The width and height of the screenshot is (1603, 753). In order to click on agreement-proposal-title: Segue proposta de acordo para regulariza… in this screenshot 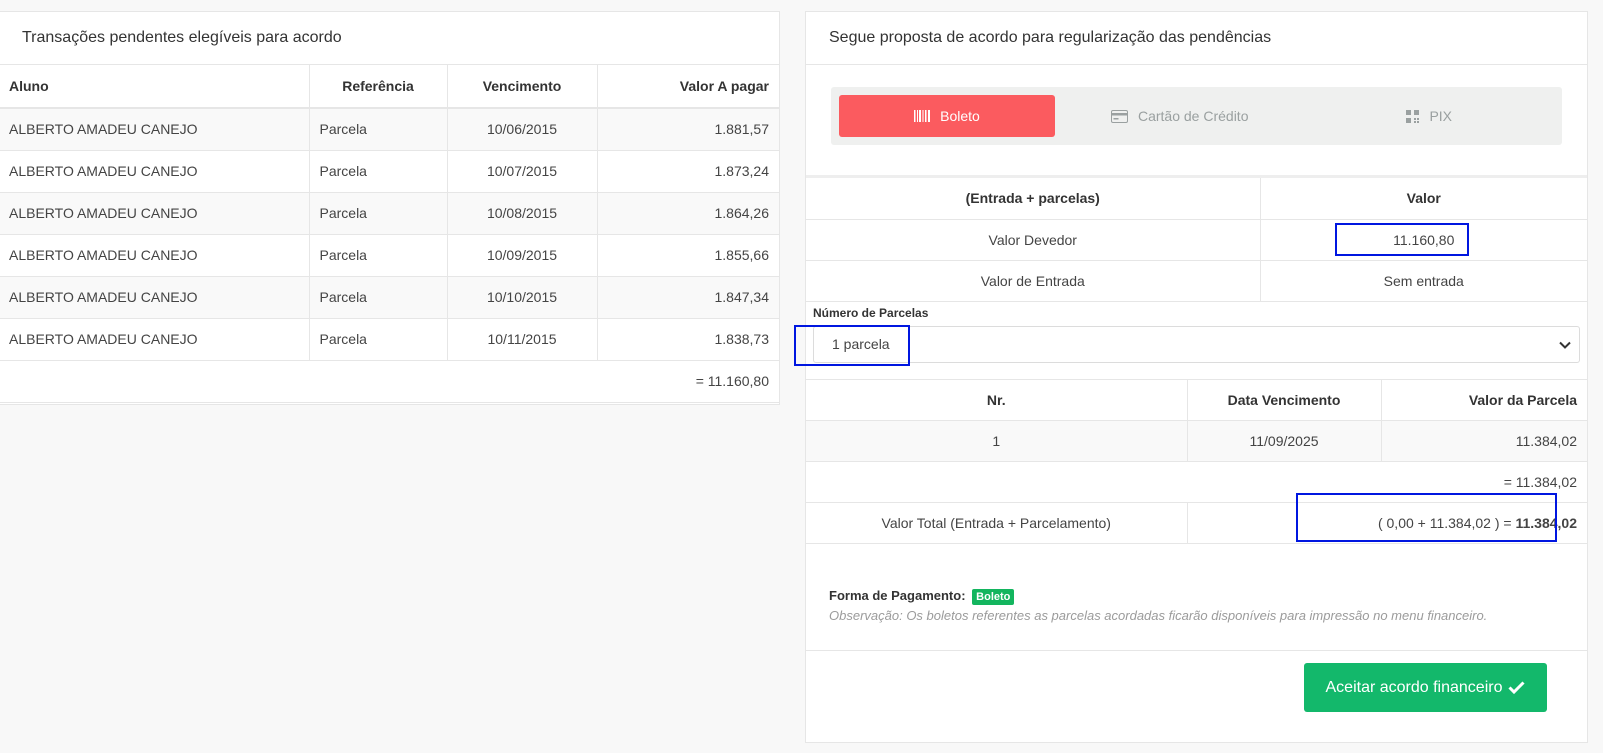, I will do `click(1196, 38)`.